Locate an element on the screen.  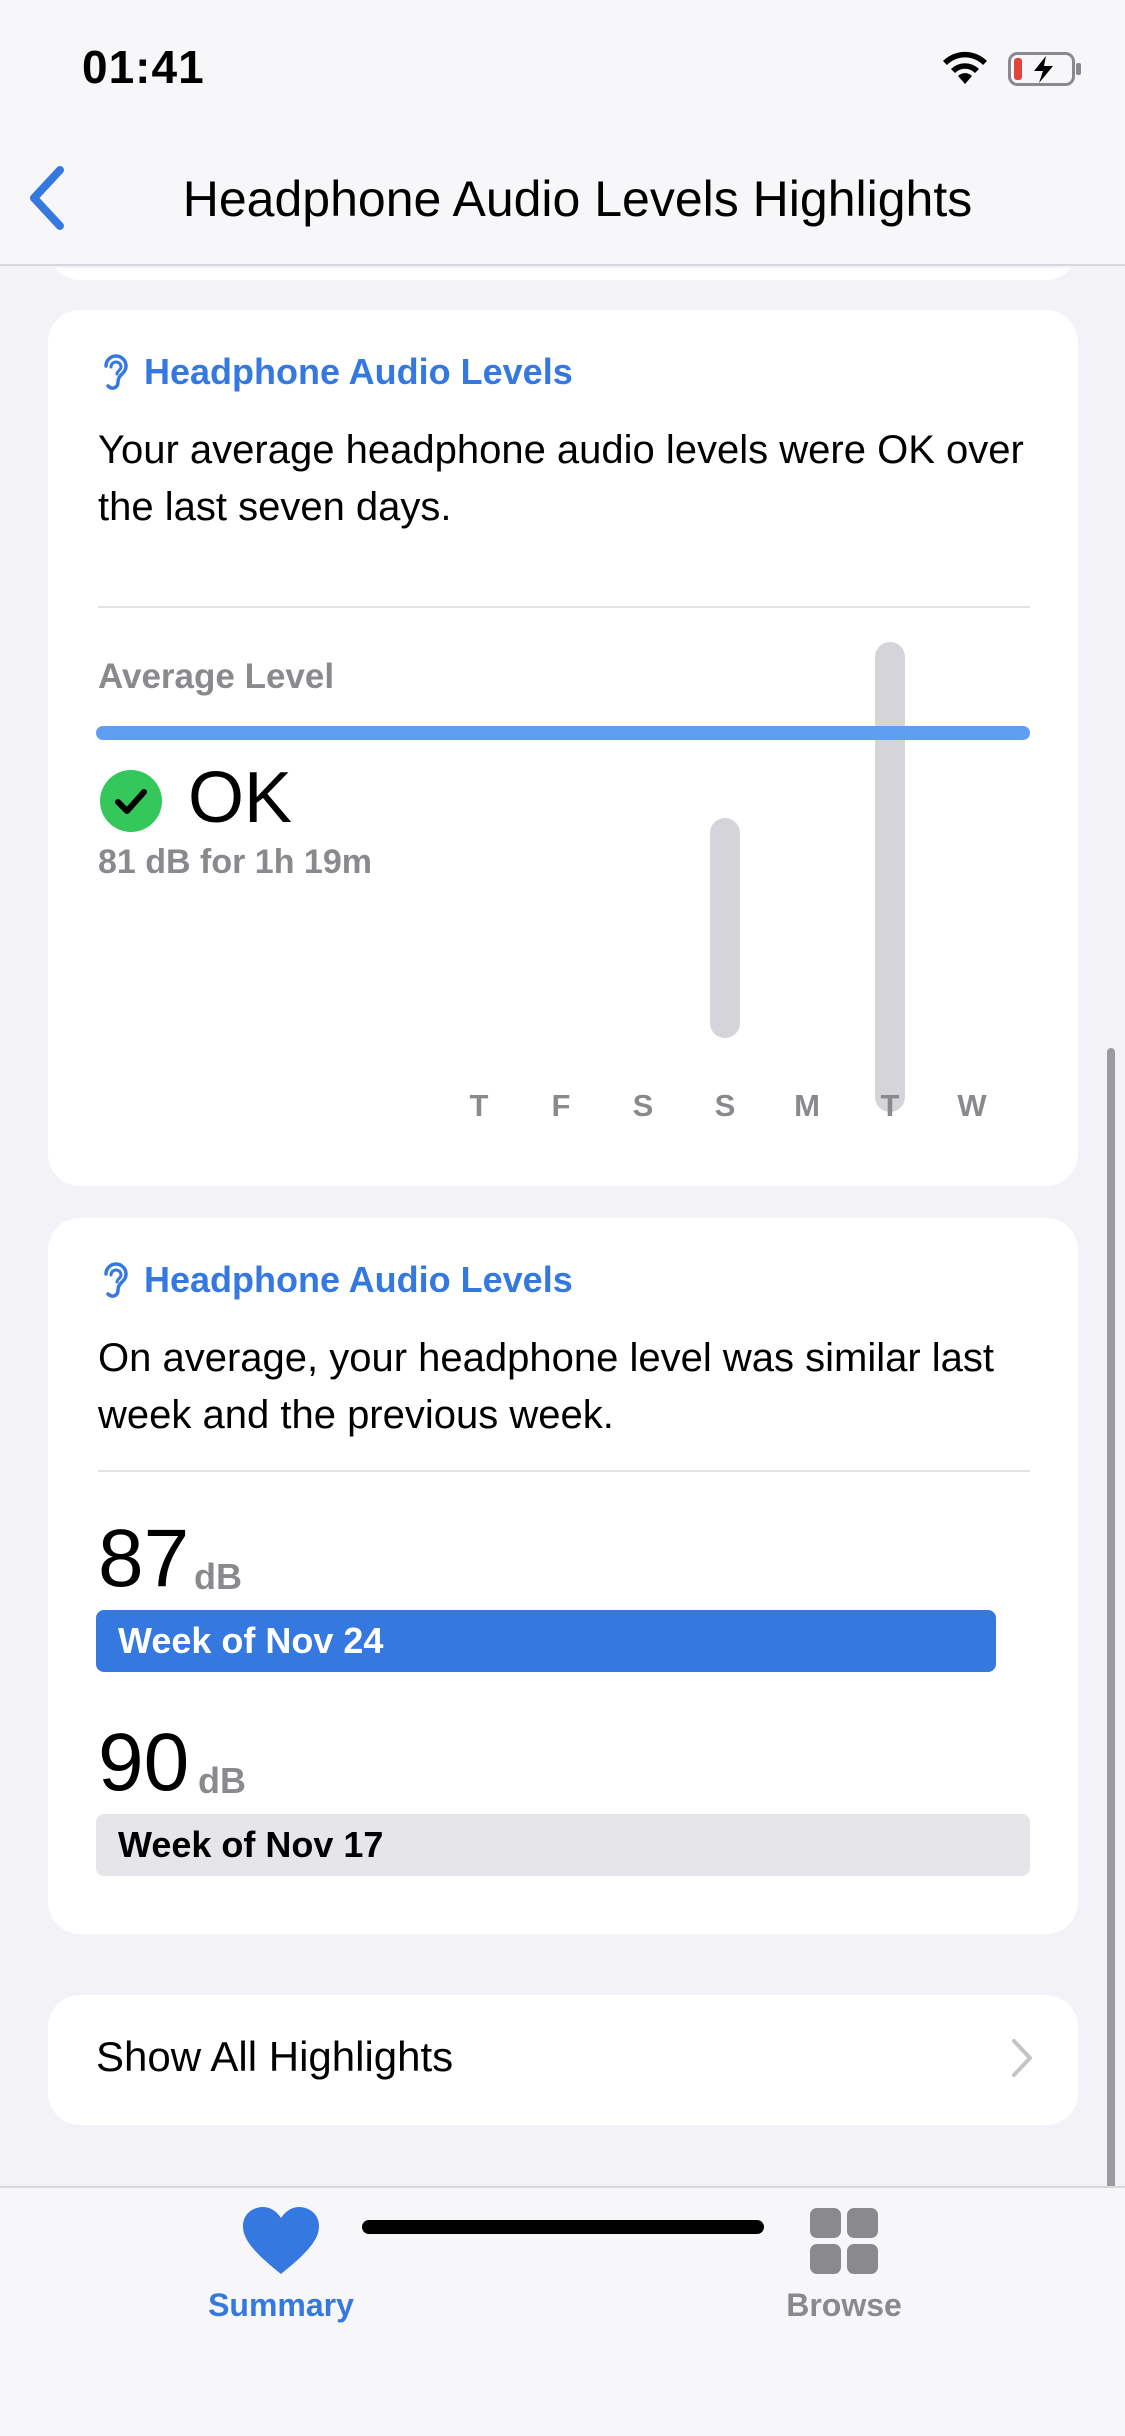
tab-label: Summary is located at coordinates (281, 2305).